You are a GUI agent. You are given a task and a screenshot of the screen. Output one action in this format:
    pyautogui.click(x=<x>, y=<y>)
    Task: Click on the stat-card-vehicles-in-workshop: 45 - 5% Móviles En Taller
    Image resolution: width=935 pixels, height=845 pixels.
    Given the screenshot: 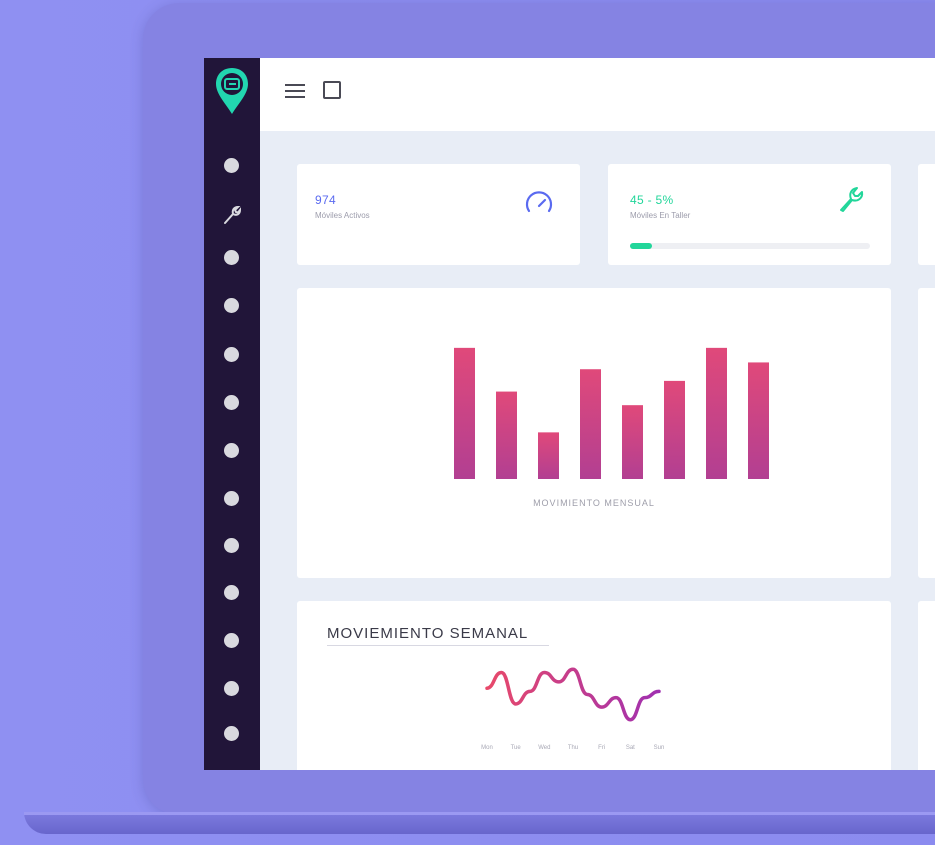 What is the action you would take?
    pyautogui.click(x=749, y=214)
    